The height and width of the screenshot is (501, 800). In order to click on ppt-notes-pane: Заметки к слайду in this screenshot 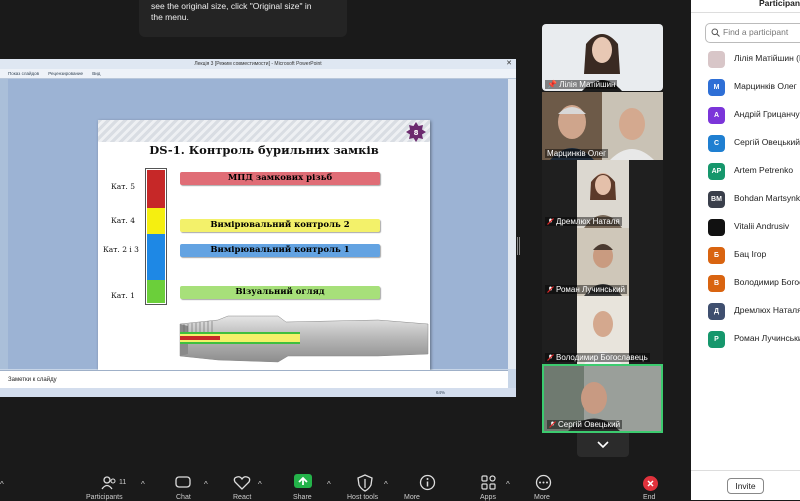, I will do `click(254, 379)`.